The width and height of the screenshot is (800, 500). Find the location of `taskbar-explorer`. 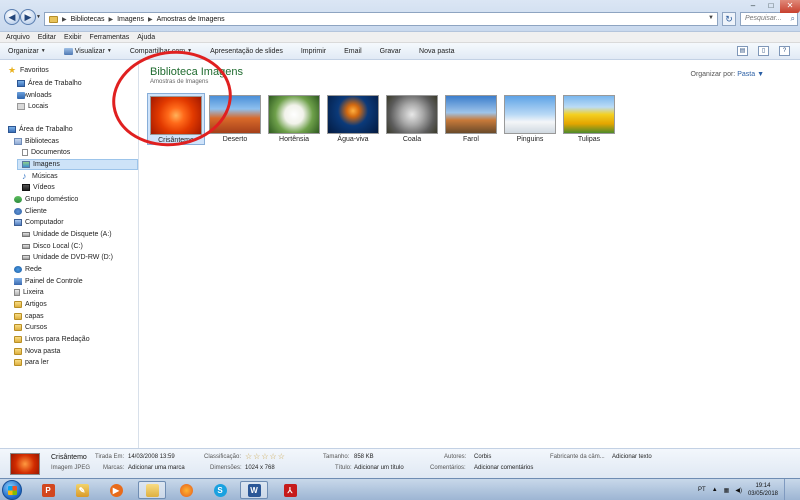

taskbar-explorer is located at coordinates (152, 490).